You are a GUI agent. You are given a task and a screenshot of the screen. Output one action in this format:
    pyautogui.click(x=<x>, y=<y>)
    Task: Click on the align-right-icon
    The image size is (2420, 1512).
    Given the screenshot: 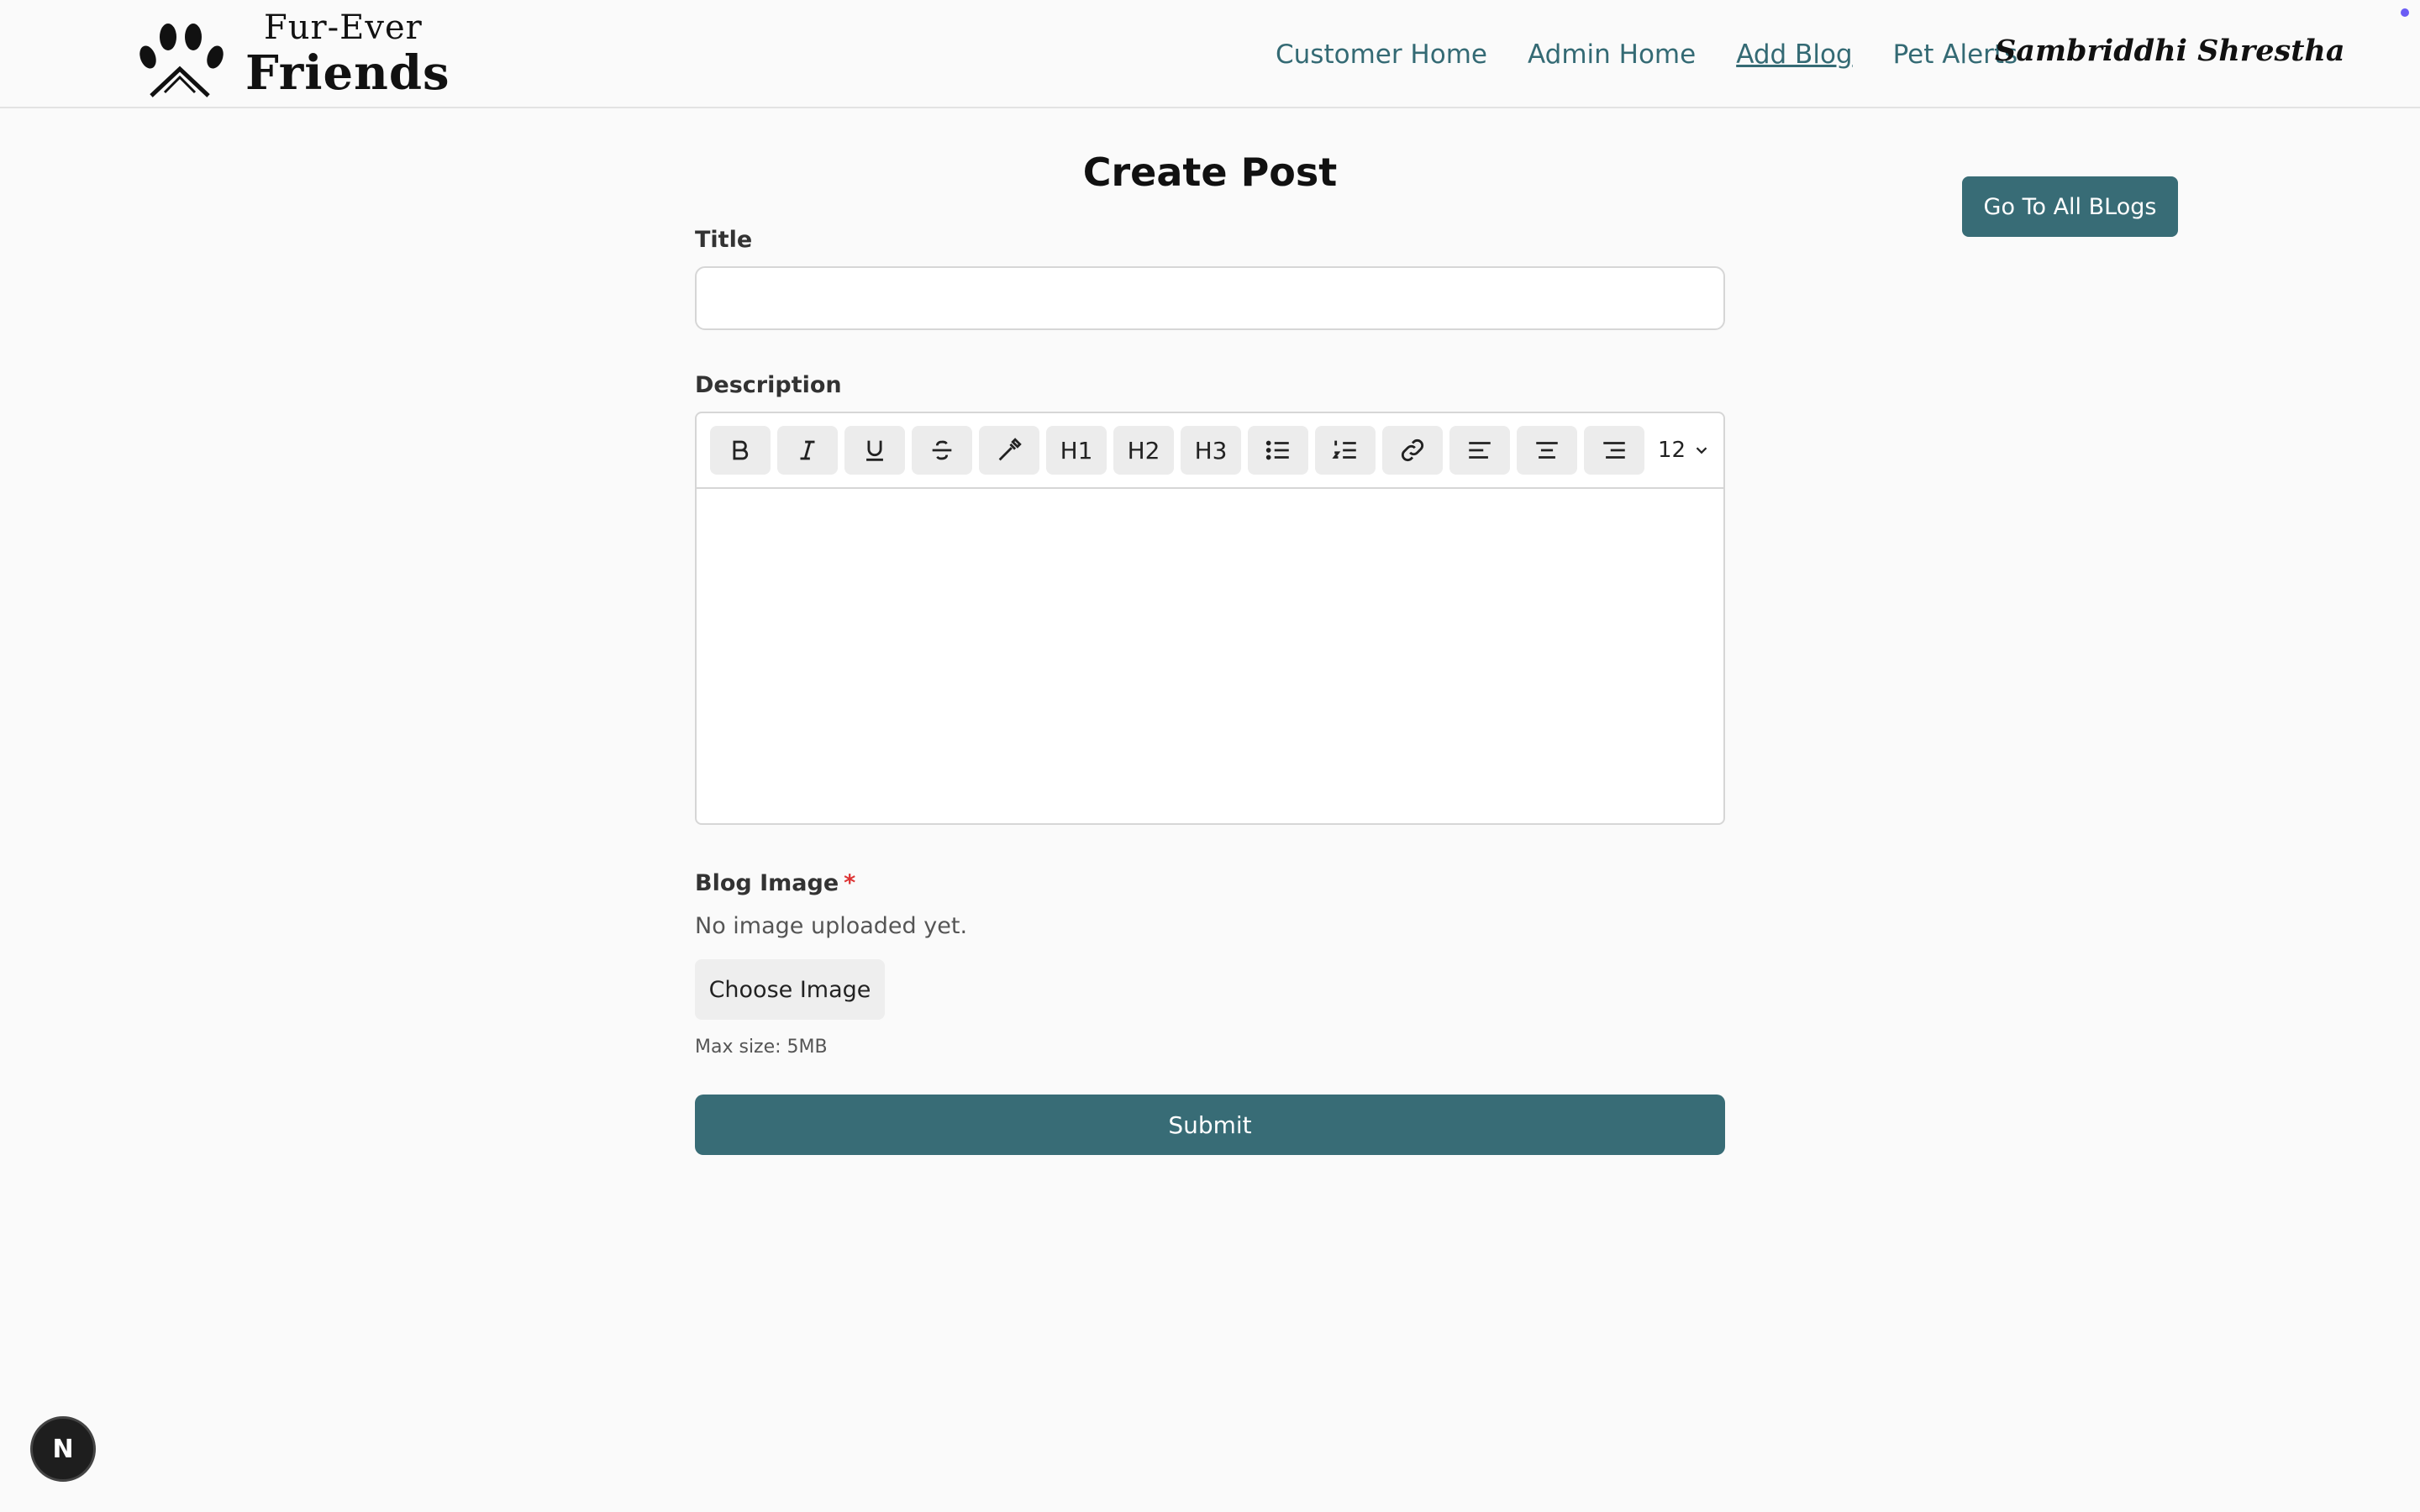 What is the action you would take?
    pyautogui.click(x=1614, y=450)
    